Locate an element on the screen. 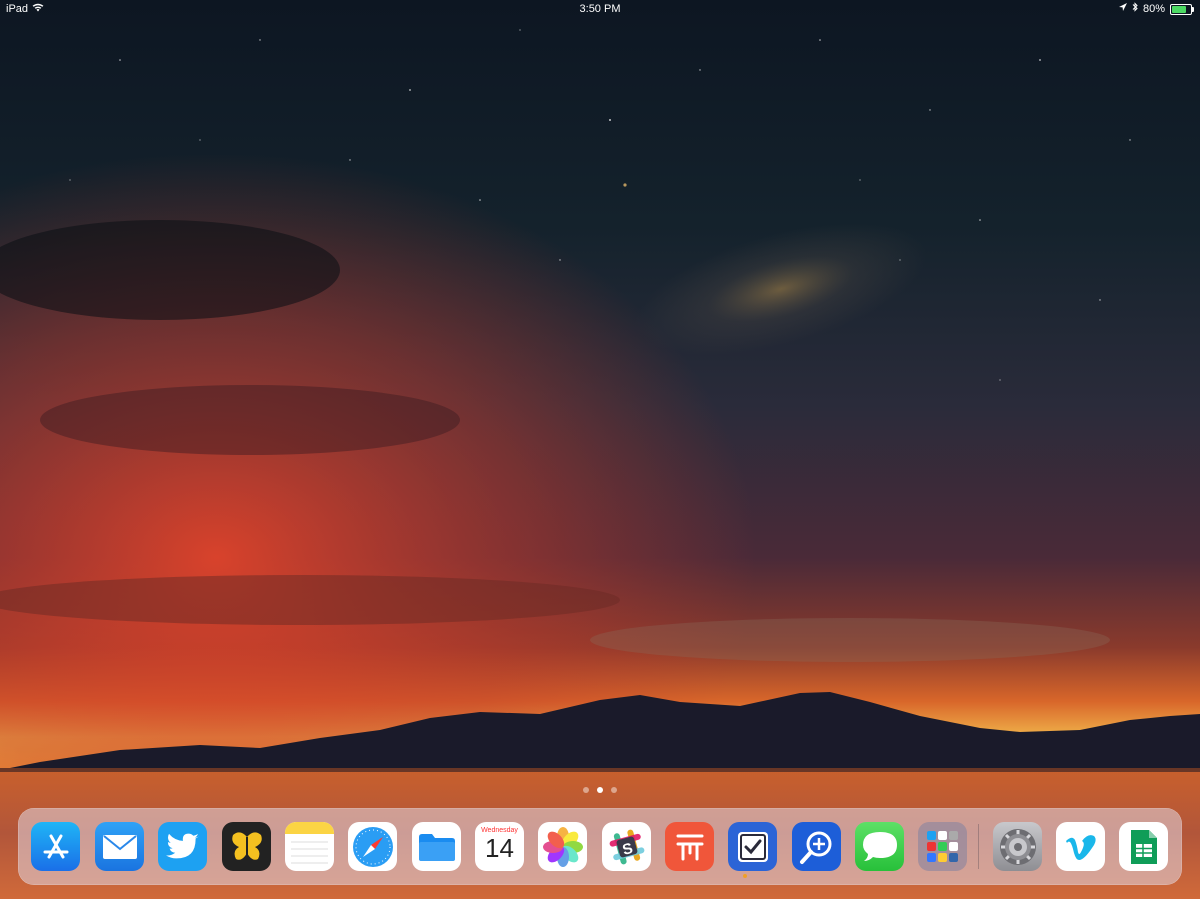 The width and height of the screenshot is (1200, 899). files-icon is located at coordinates (436, 846).